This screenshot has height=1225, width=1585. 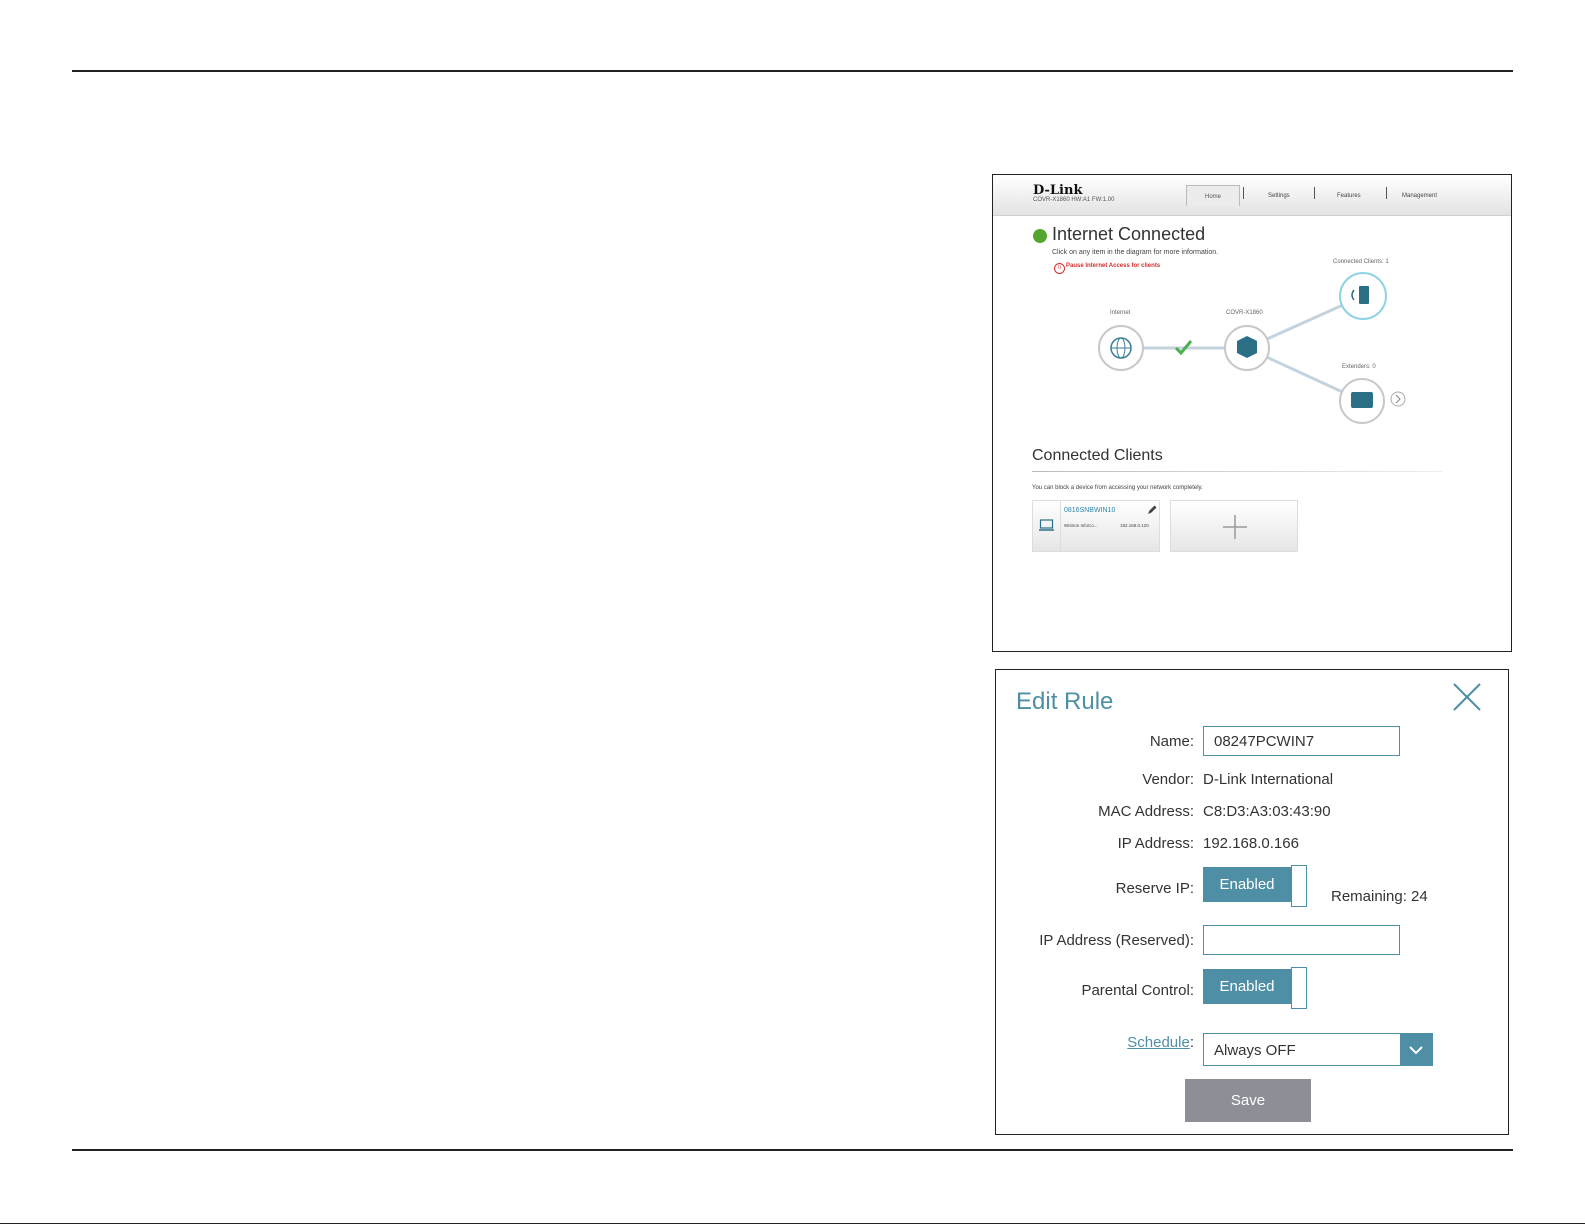 I want to click on footer-rule, so click(x=792, y=1223).